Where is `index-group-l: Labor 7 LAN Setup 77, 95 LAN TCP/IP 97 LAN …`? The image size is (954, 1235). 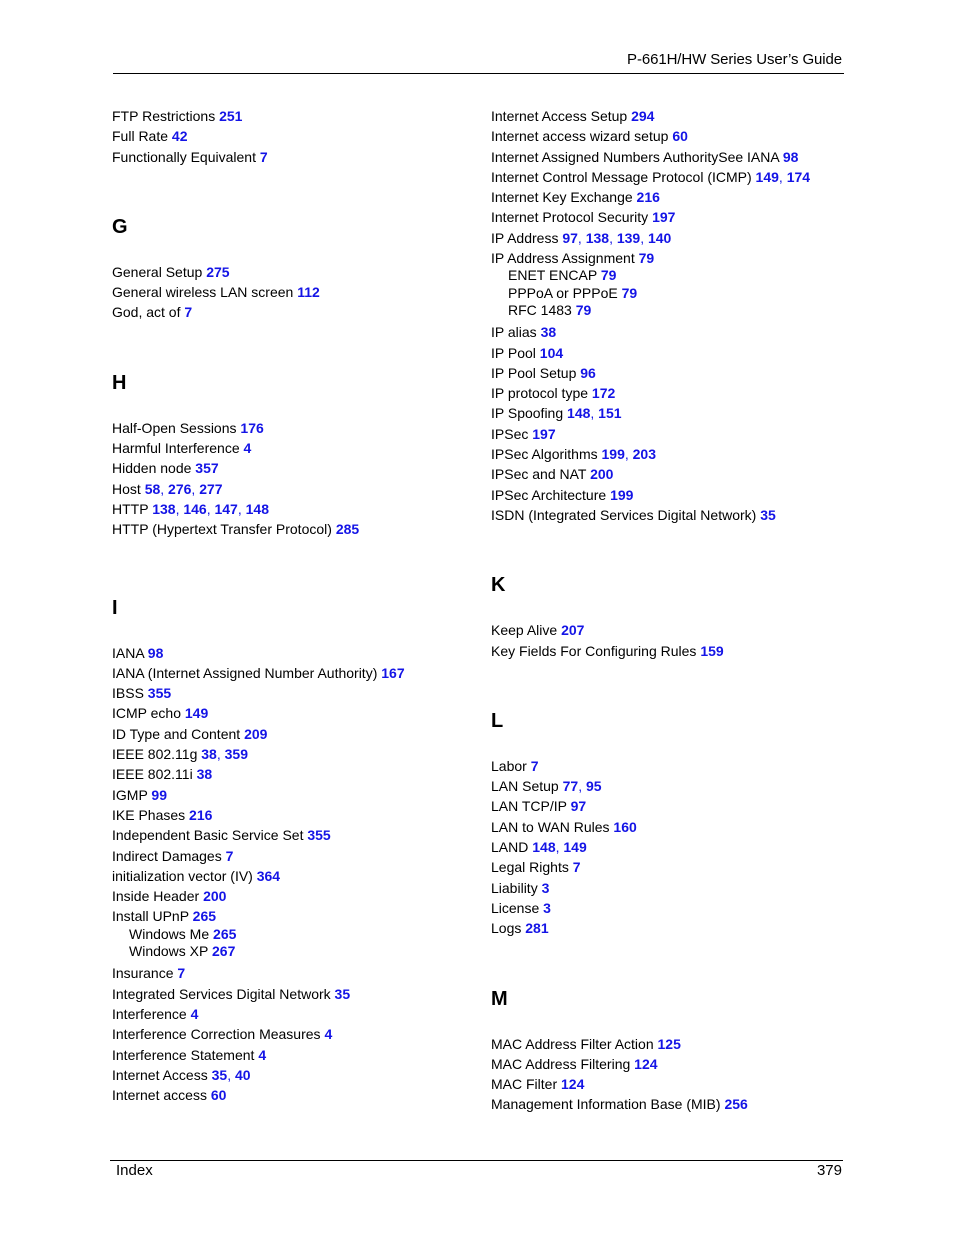 index-group-l: Labor 7 LAN Setup 77, 95 LAN TCP/IP 97 LAN … is located at coordinates (676, 847).